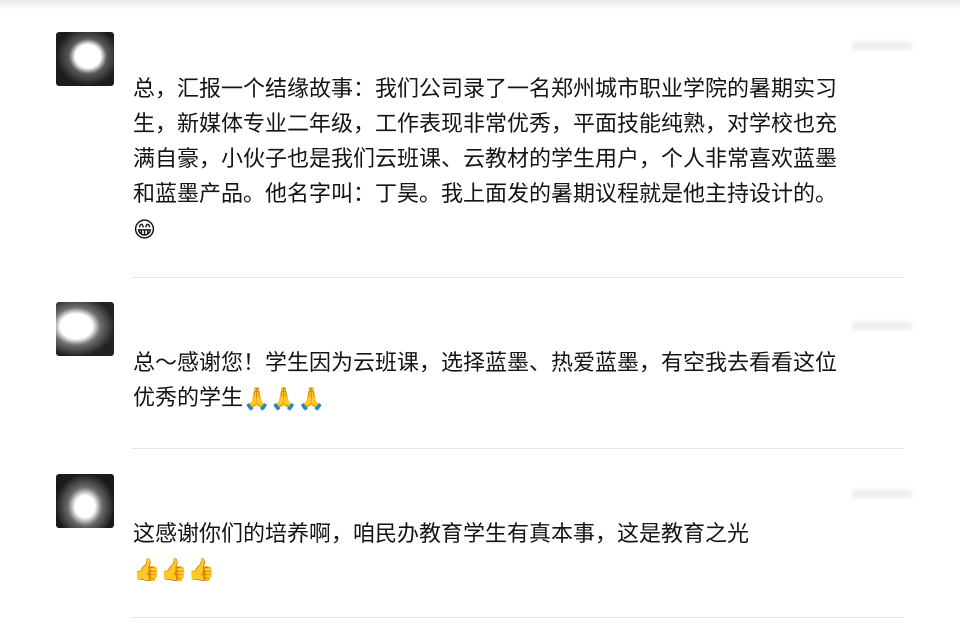 This screenshot has width=960, height=640. I want to click on comment-body: 总～感谢您！学生因为云班课，选择蓝墨、热爱蓝墨，有空我去看看这位优秀的学生, so click(485, 381).